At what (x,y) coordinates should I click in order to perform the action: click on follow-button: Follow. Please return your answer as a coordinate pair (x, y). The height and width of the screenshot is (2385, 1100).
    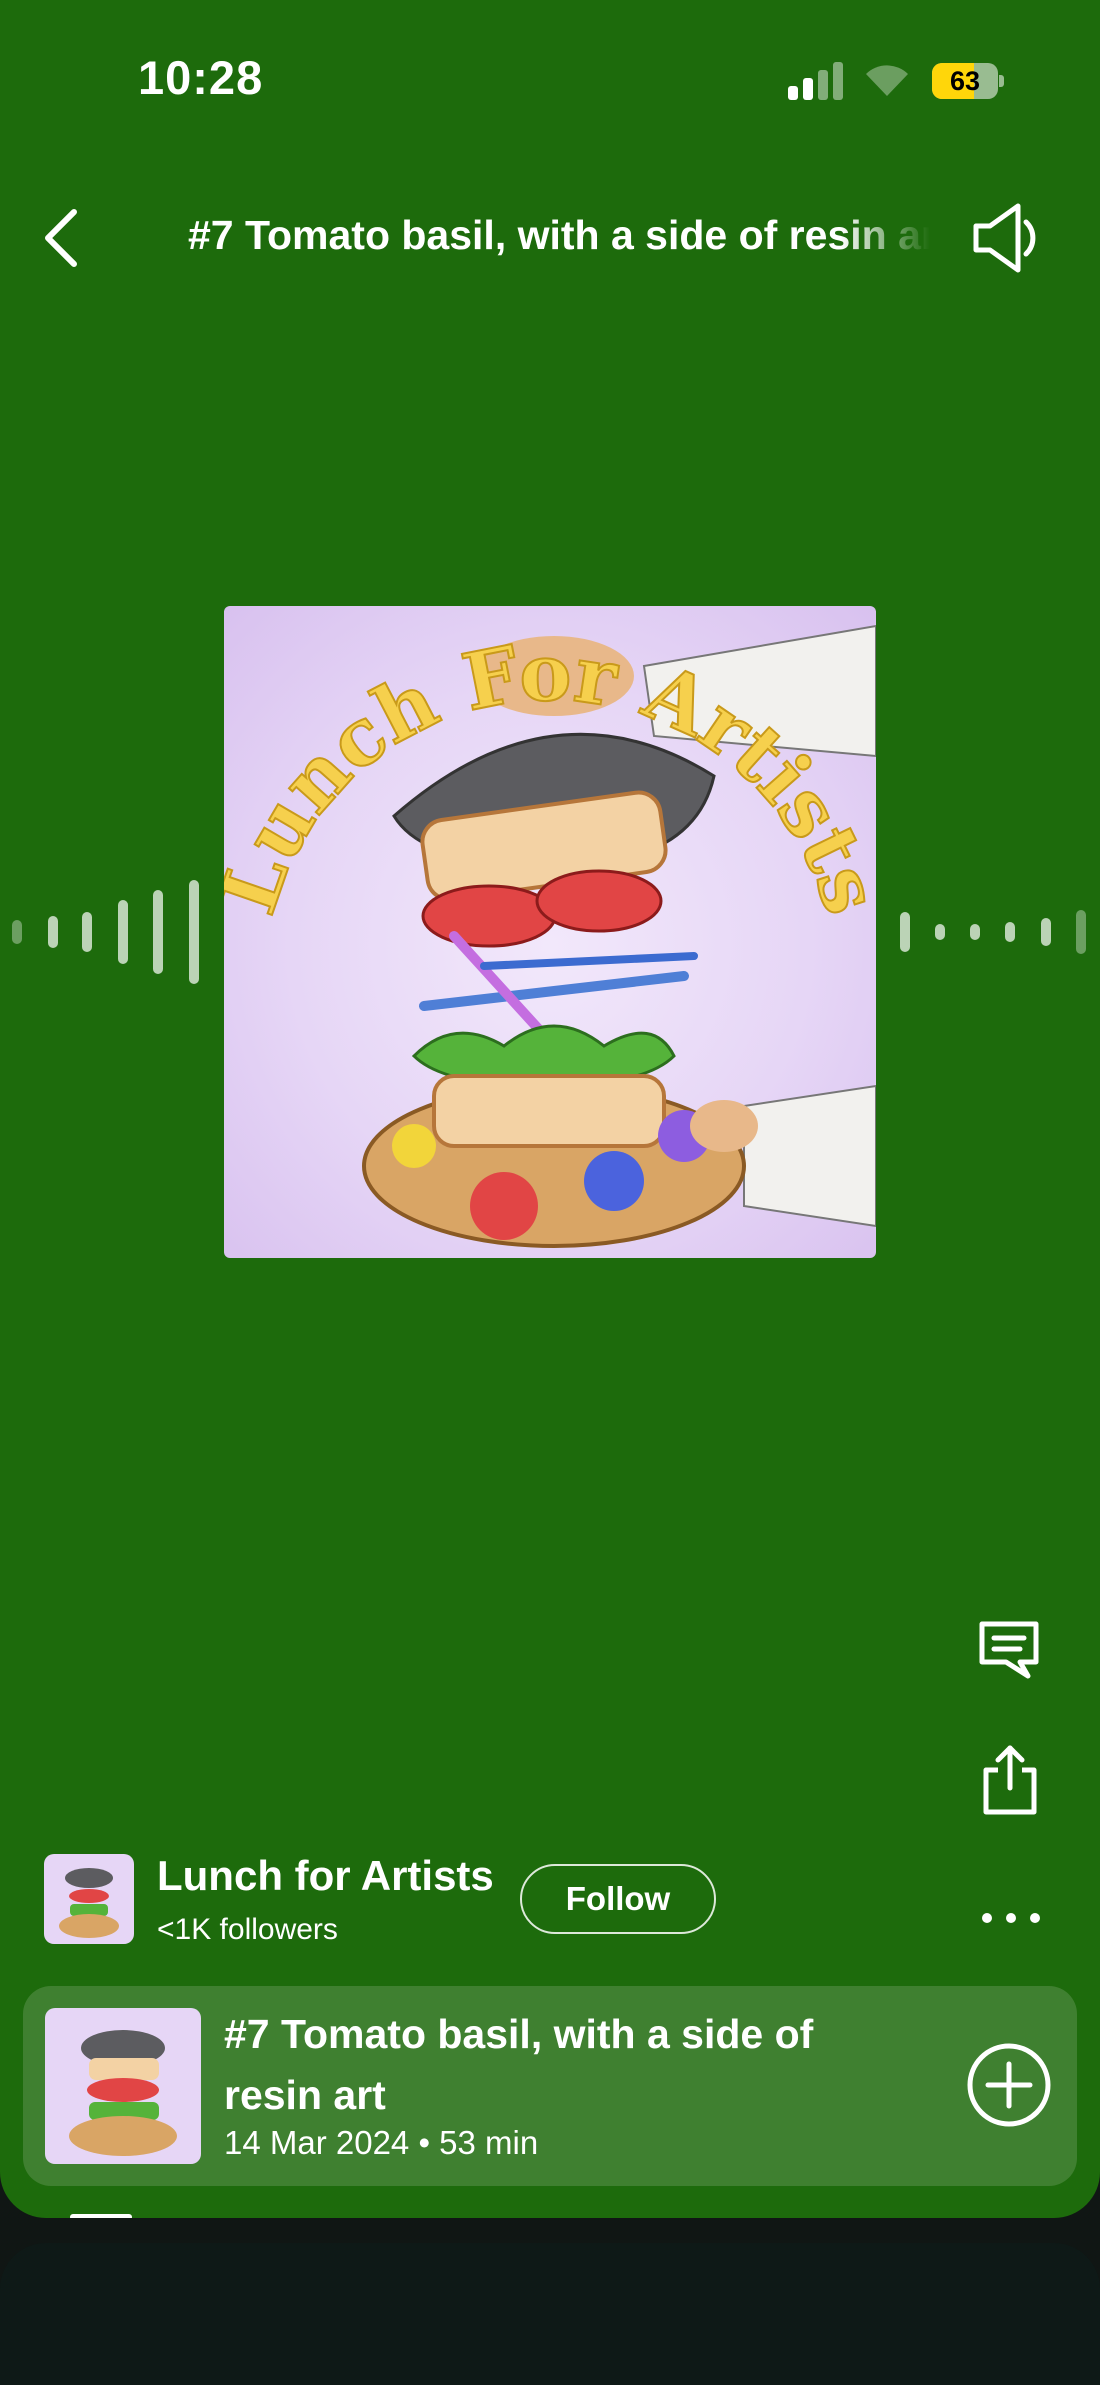
    Looking at the image, I should click on (618, 1899).